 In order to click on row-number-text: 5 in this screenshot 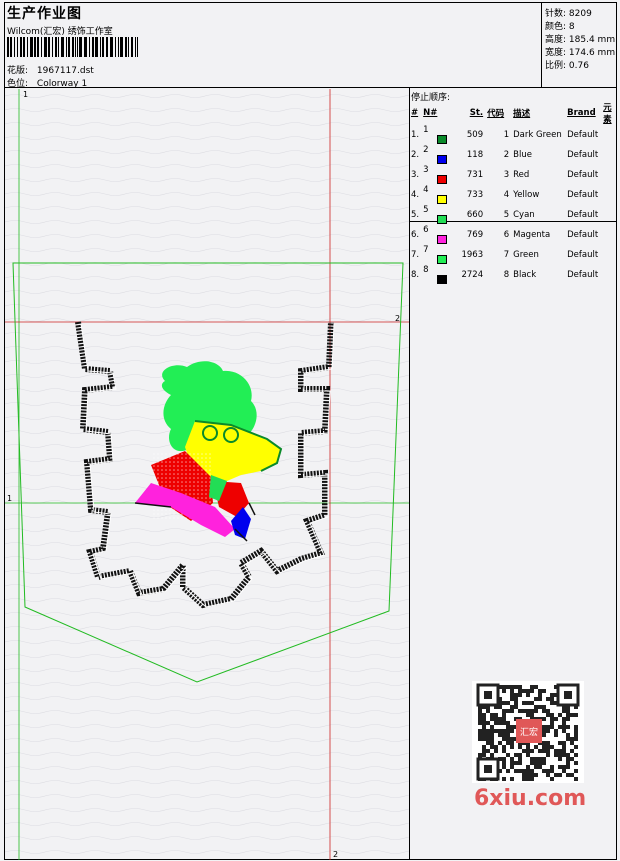, I will do `click(426, 210)`.